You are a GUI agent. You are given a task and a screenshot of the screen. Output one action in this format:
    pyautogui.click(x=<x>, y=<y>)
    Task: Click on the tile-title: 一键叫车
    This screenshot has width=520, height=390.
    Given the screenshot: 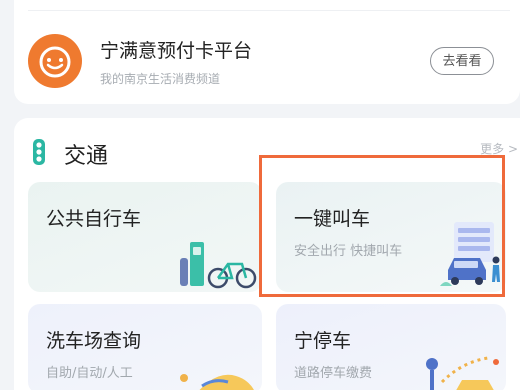 What is the action you would take?
    pyautogui.click(x=332, y=219)
    